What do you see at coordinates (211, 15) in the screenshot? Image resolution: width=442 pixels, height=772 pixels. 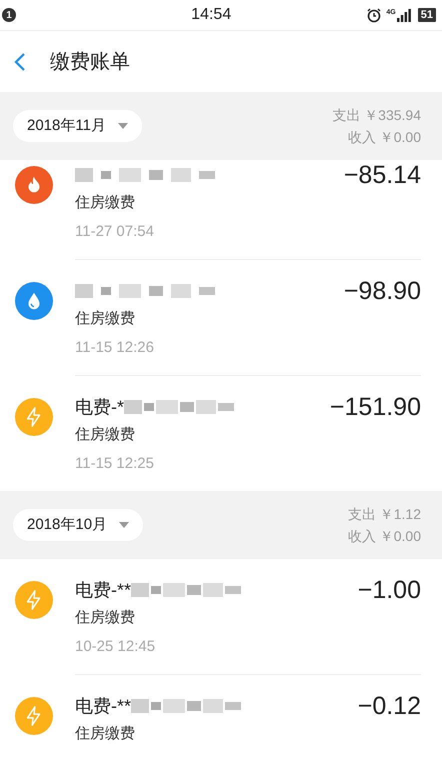 I see `clock: 14:54` at bounding box center [211, 15].